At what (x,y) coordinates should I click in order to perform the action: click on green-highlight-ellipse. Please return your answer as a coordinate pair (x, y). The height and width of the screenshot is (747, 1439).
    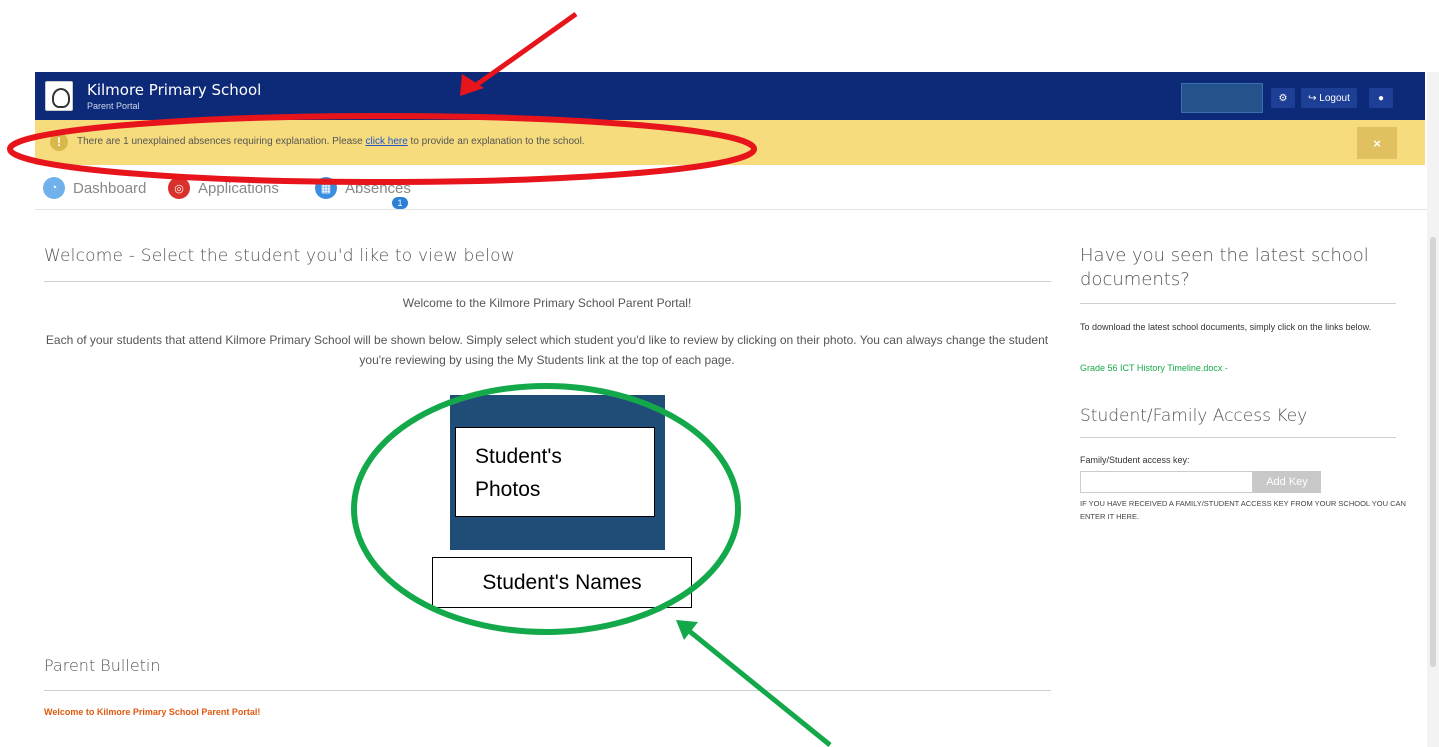
    Looking at the image, I should click on (546, 509).